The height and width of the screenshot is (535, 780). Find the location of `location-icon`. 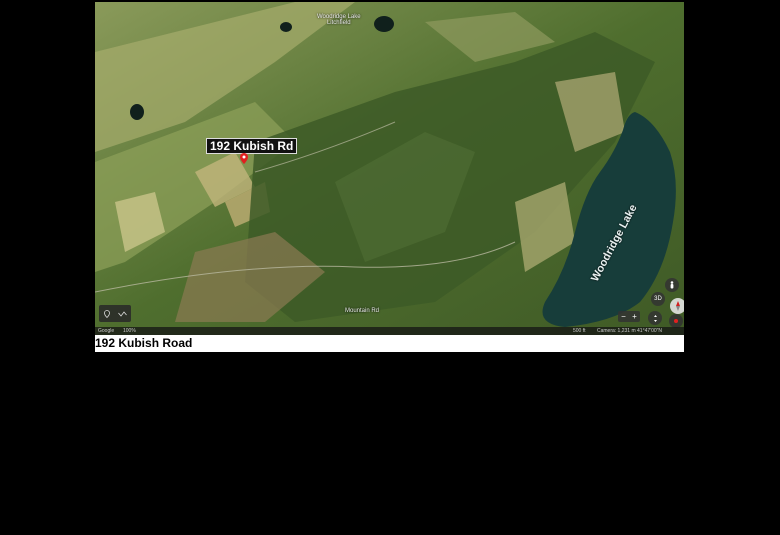

location-icon is located at coordinates (107, 313).